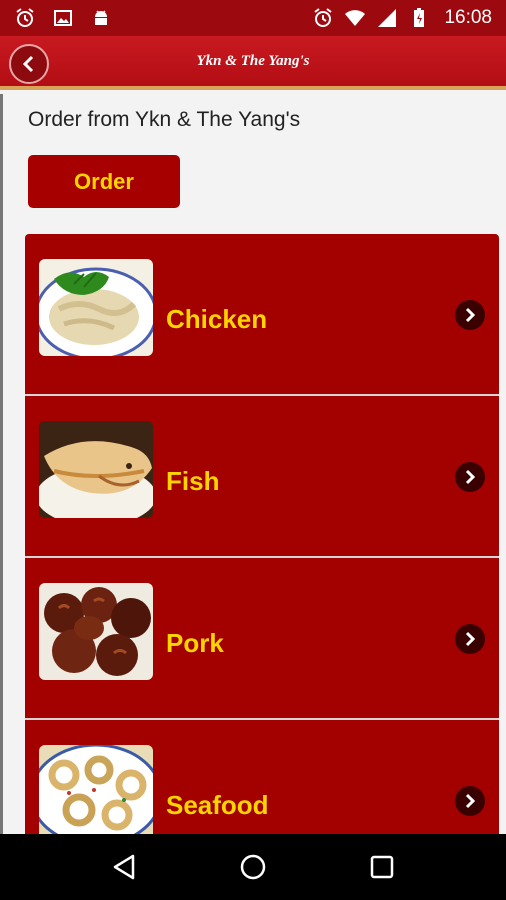  I want to click on system-icons: 16:08, so click(402, 18).